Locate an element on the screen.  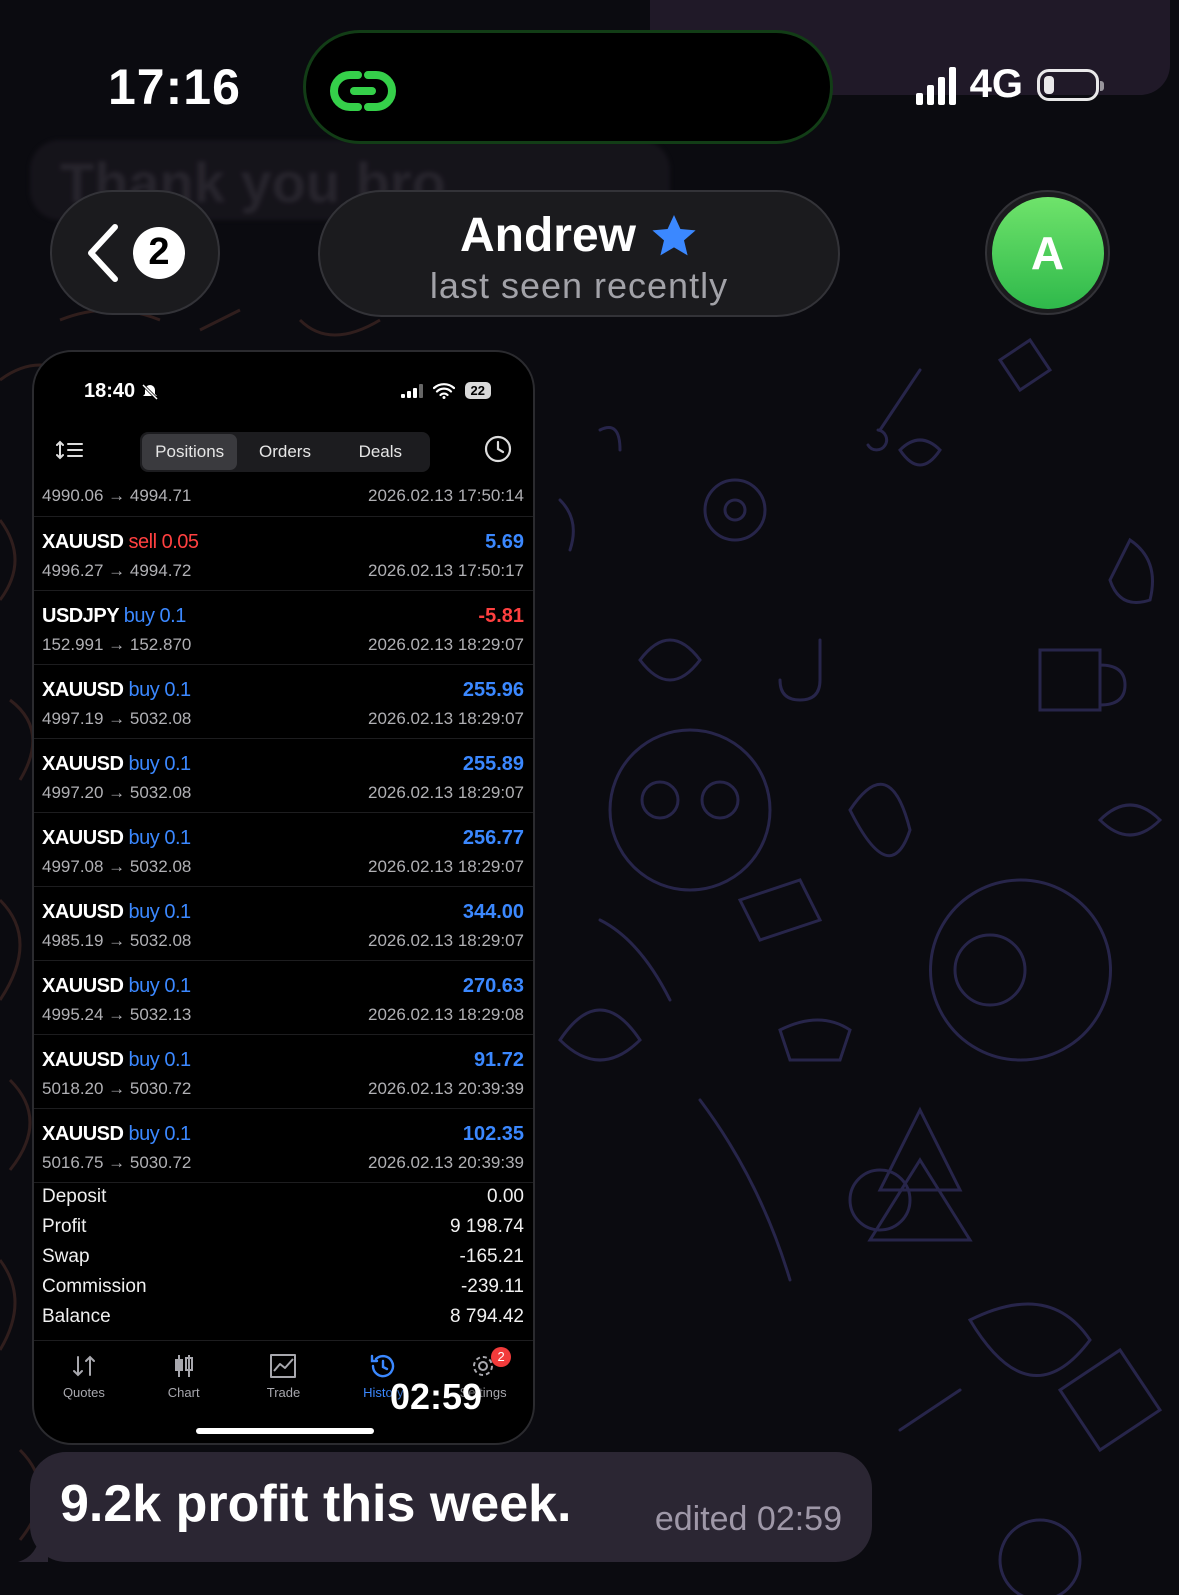
quotes-icon is located at coordinates (83, 1366).